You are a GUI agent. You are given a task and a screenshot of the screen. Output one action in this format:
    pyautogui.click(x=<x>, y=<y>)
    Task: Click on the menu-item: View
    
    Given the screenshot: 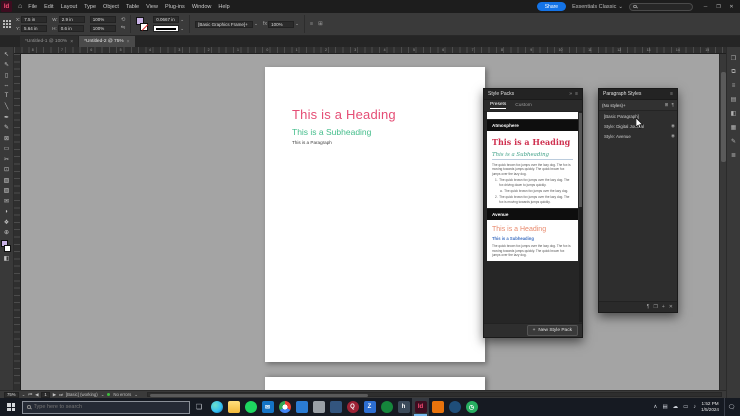 What is the action you would take?
    pyautogui.click(x=152, y=7)
    